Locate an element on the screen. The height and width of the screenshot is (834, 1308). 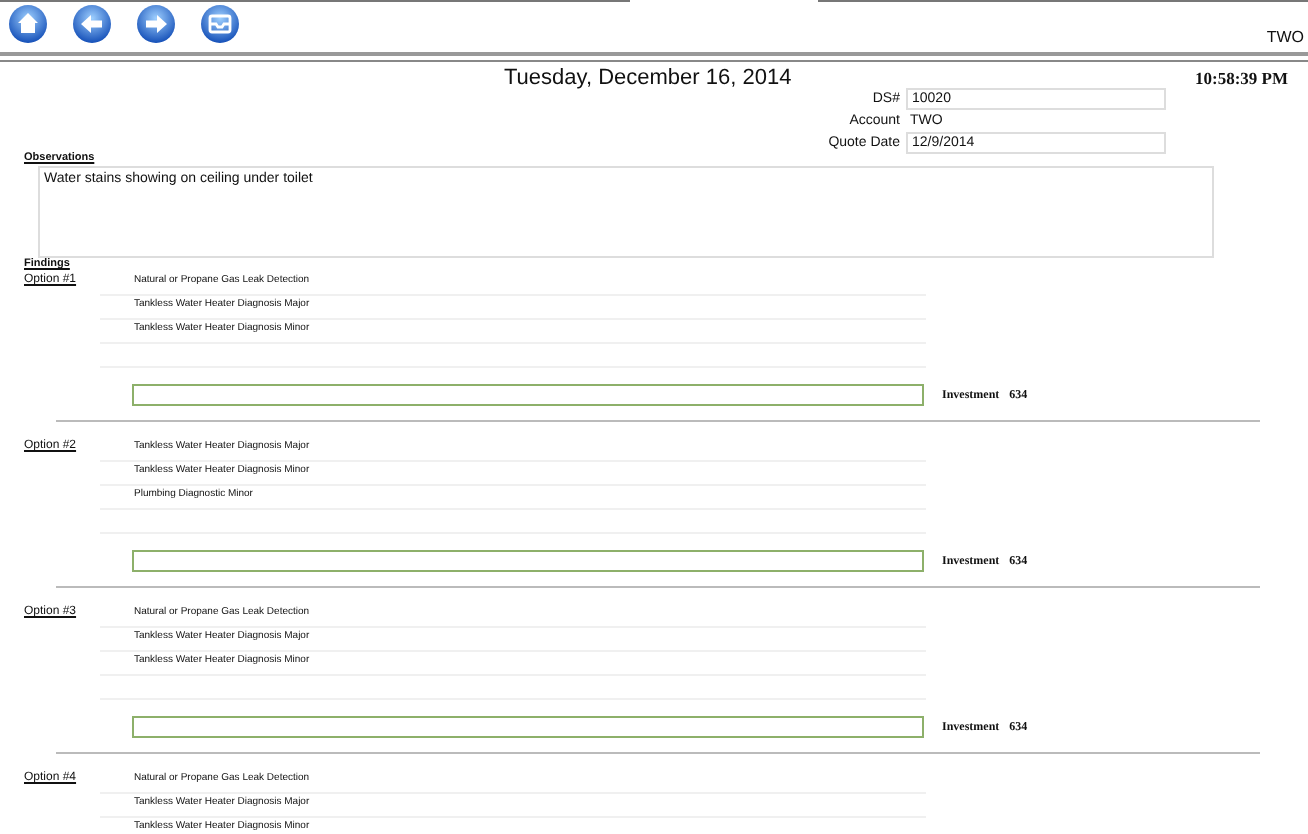
date-heading: Tuesday, December 16, 2014 is located at coordinates (648, 77).